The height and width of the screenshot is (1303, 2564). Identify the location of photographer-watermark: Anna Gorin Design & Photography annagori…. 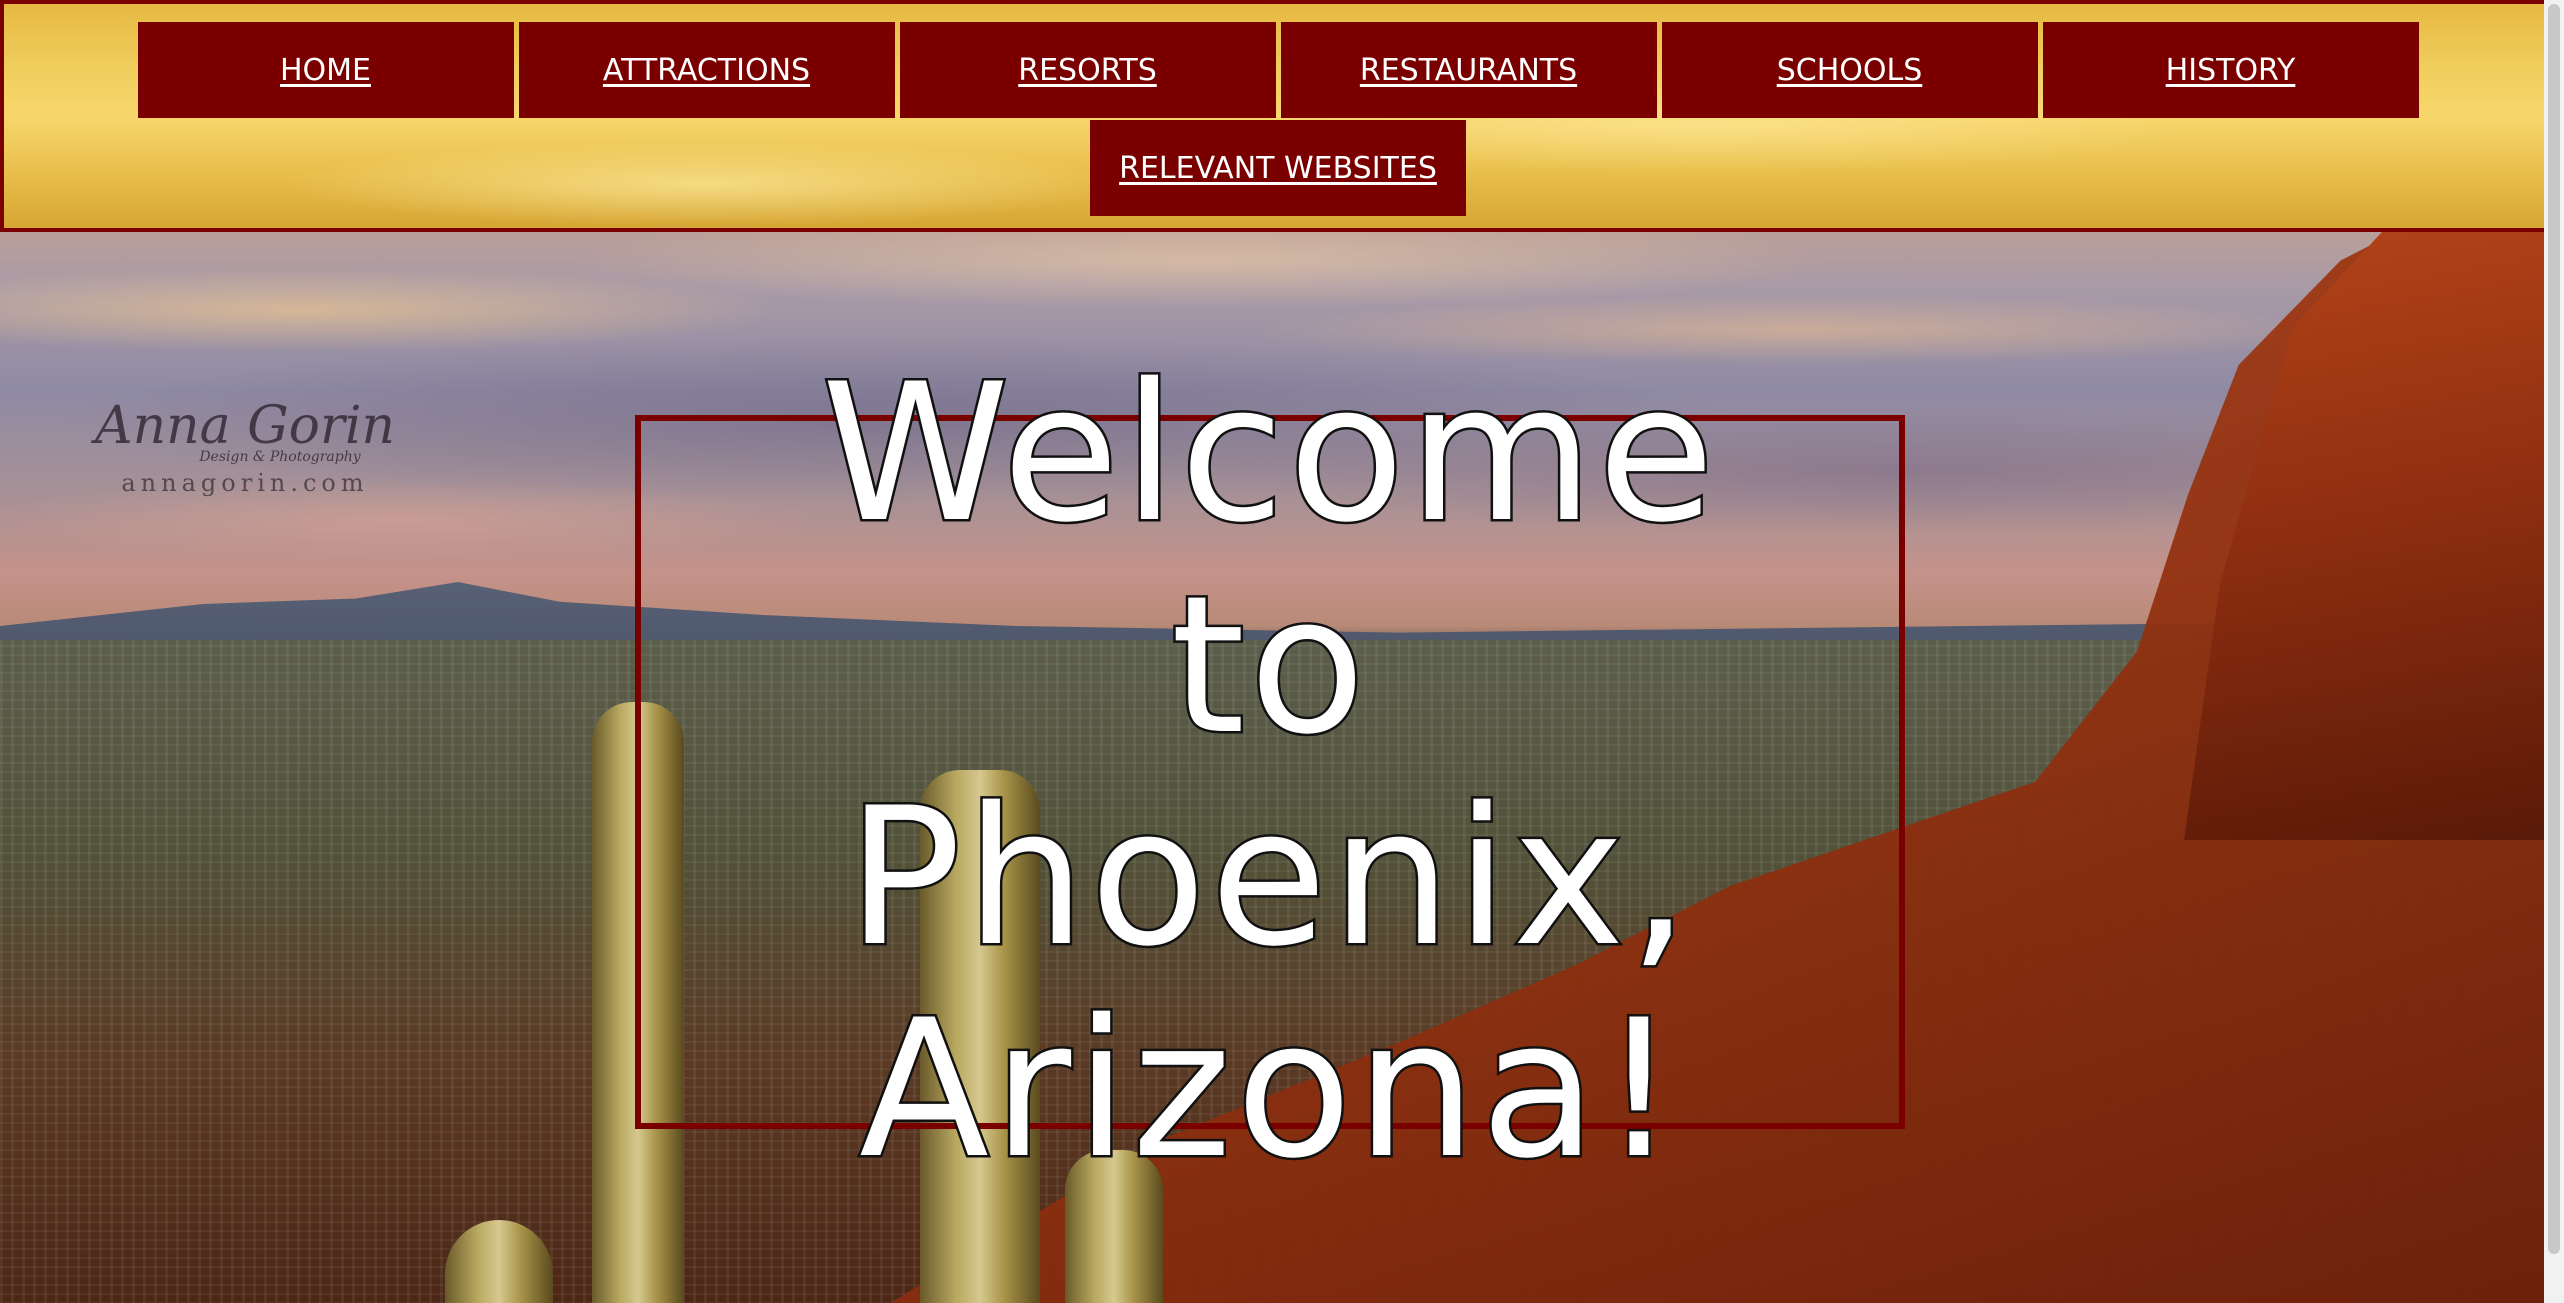
(245, 449).